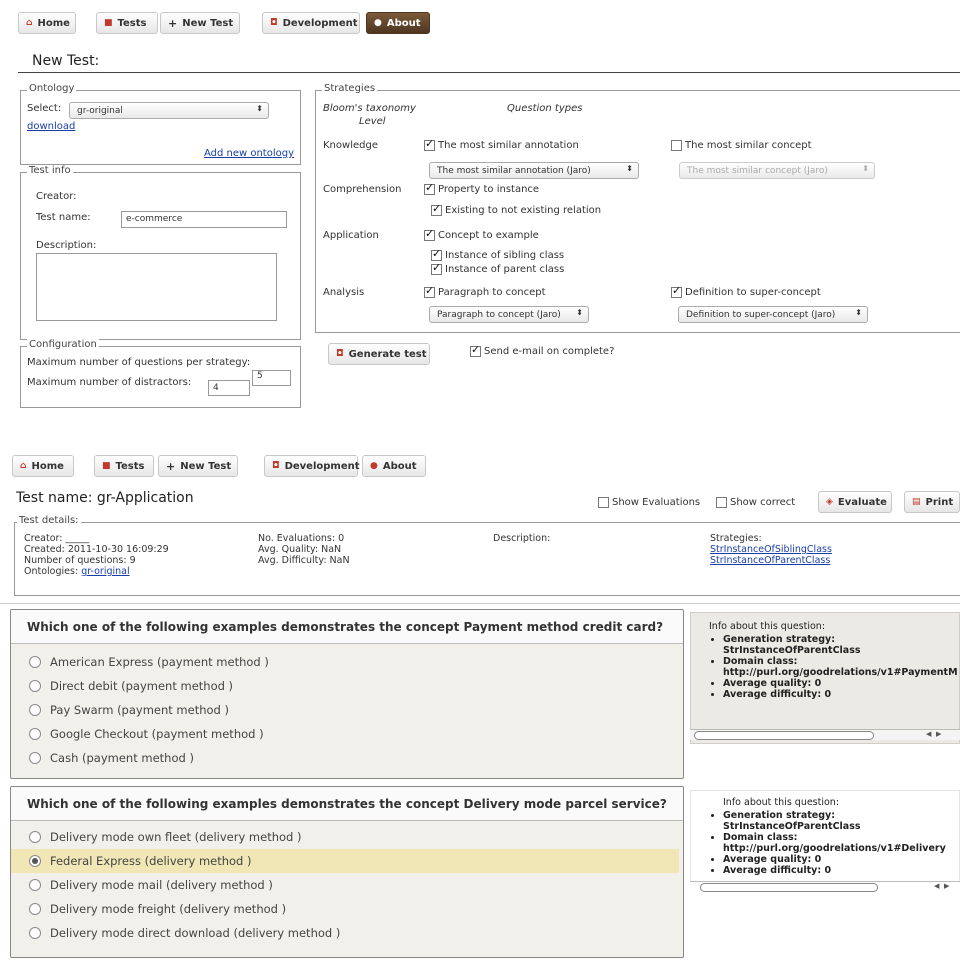 This screenshot has height=960, width=960. Describe the element at coordinates (516, 209) in the screenshot. I see `existing-to-not-existing-checkbox: Existing to not existing relation` at that location.